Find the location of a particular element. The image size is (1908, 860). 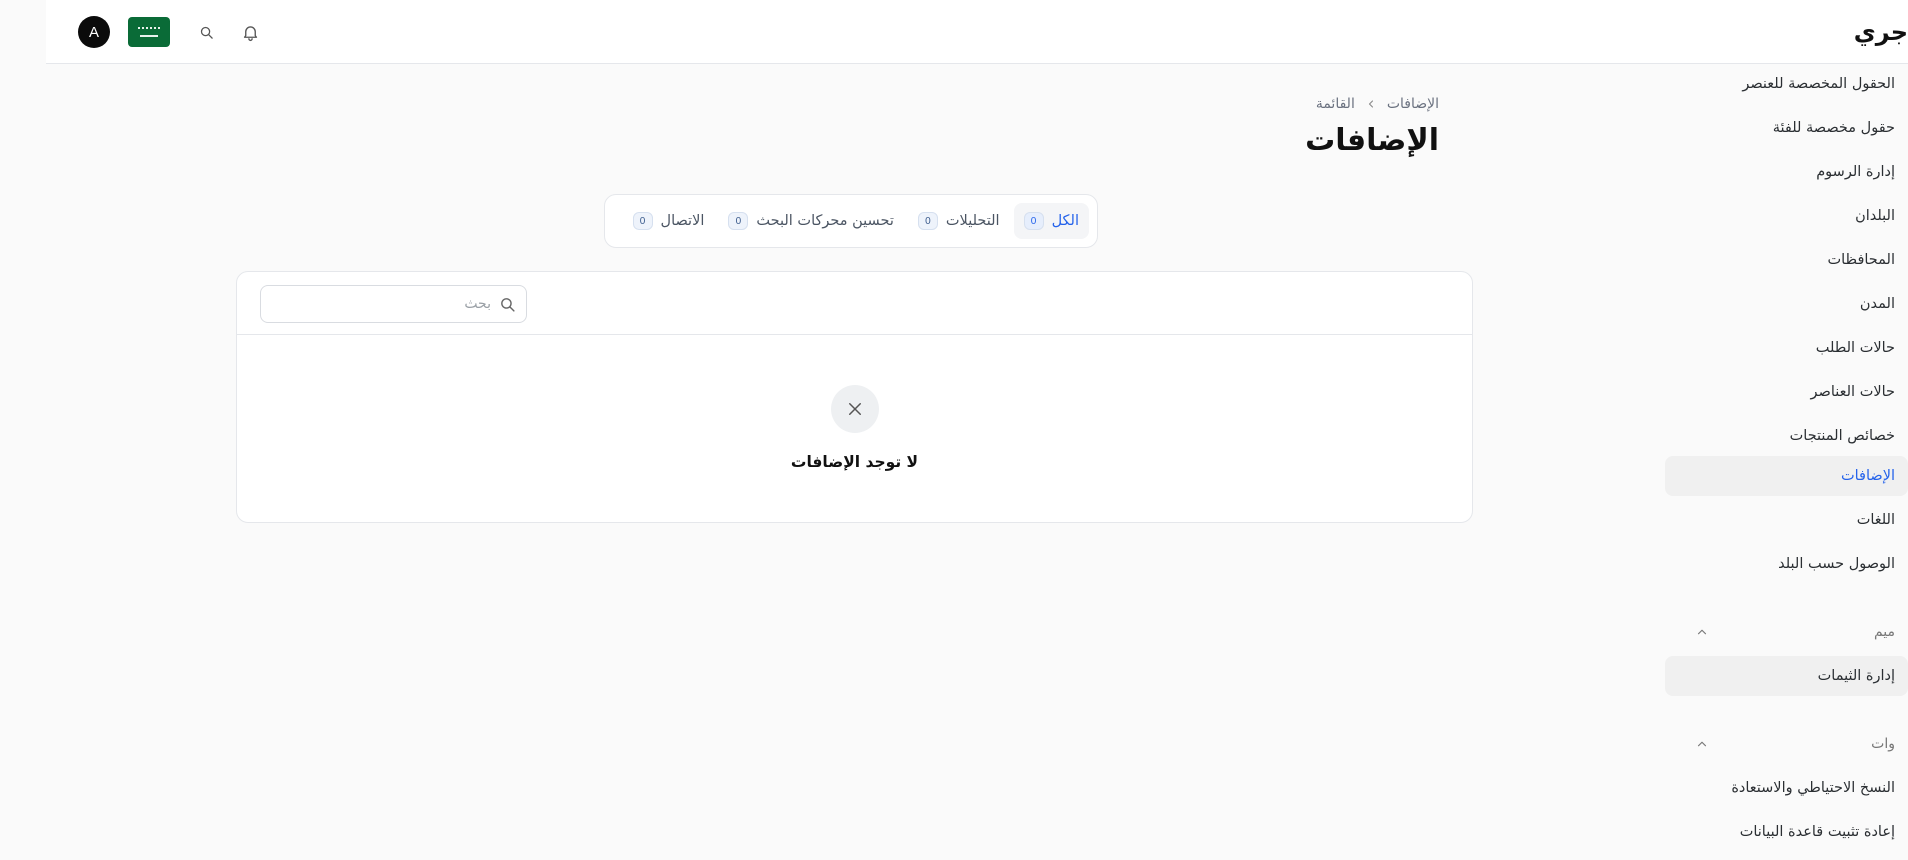

notification-bell-icon is located at coordinates (250, 32).